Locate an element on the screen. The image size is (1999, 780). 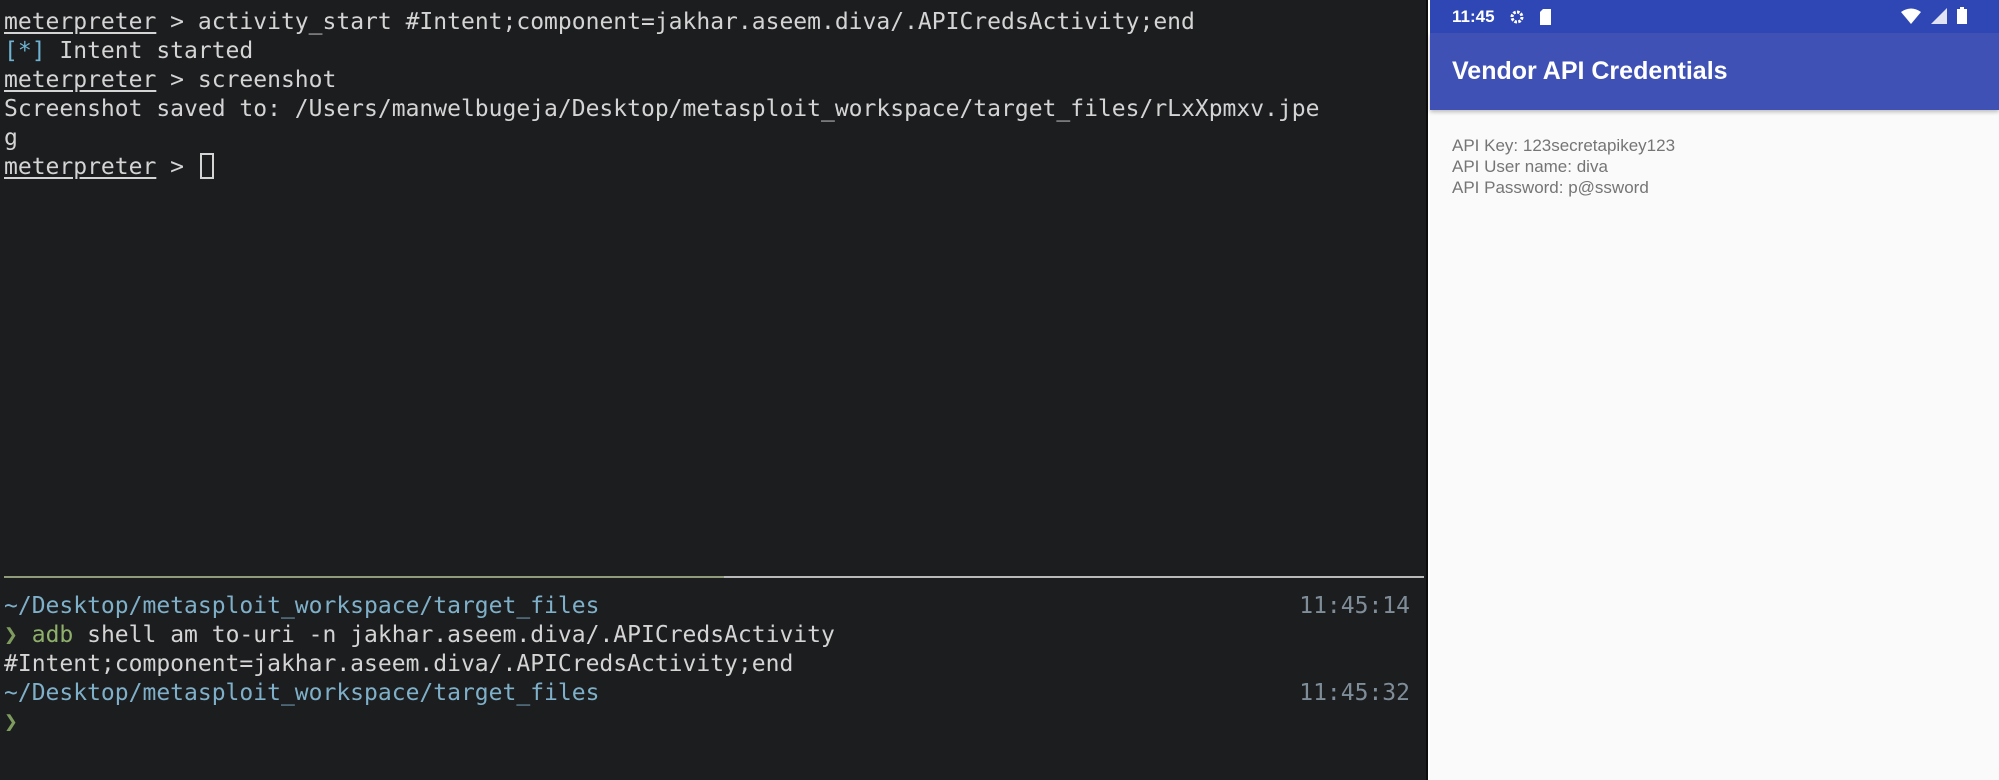
wifi-icon is located at coordinates (1911, 18).